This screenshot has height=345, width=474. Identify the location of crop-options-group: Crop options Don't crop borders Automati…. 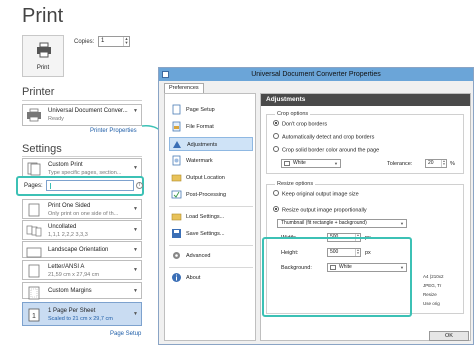
(365, 142).